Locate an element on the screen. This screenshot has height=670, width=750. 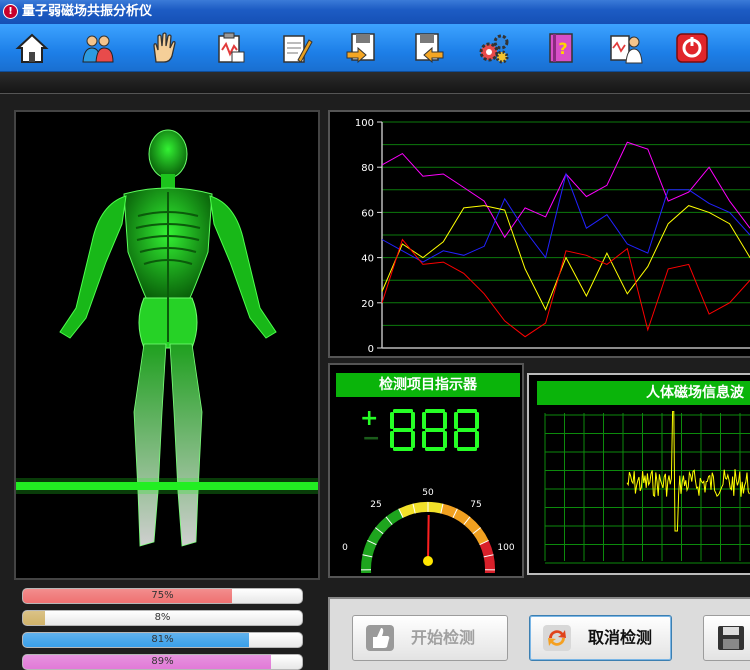
progress-bar-2: 8% is located at coordinates (162, 618).